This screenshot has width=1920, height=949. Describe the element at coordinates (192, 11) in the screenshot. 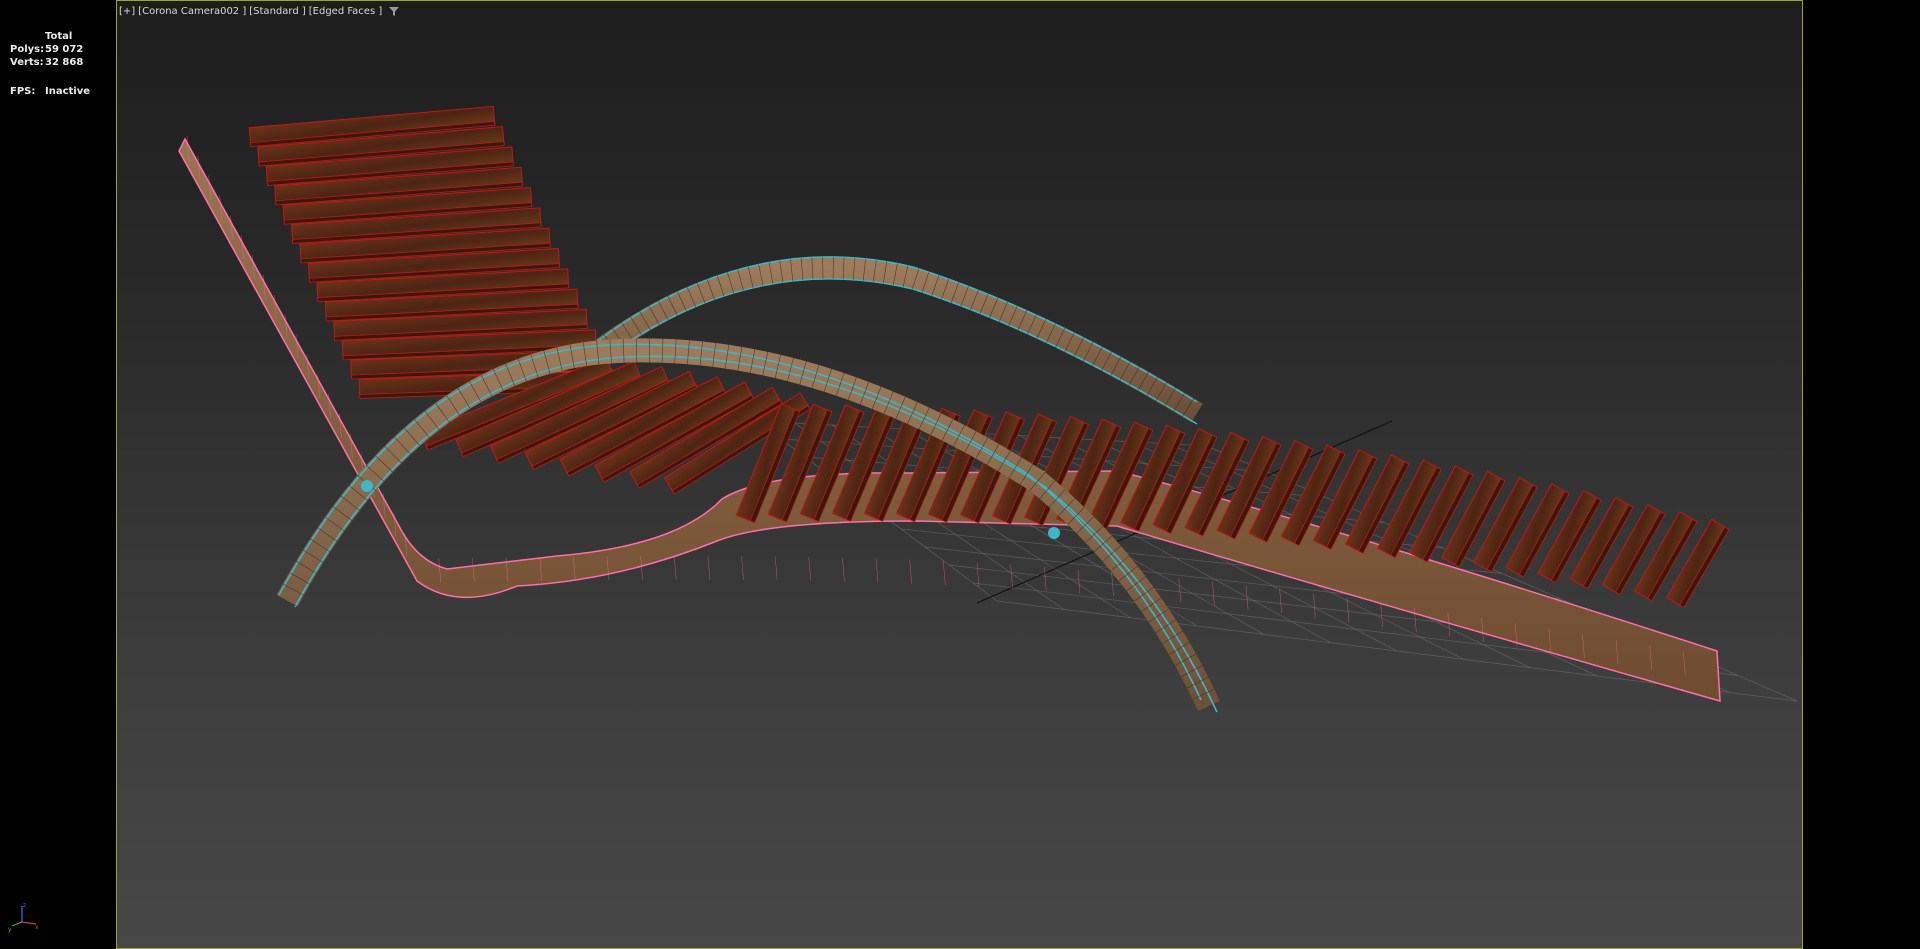

I see `camera-selector: [Corona Camera002 ]` at that location.